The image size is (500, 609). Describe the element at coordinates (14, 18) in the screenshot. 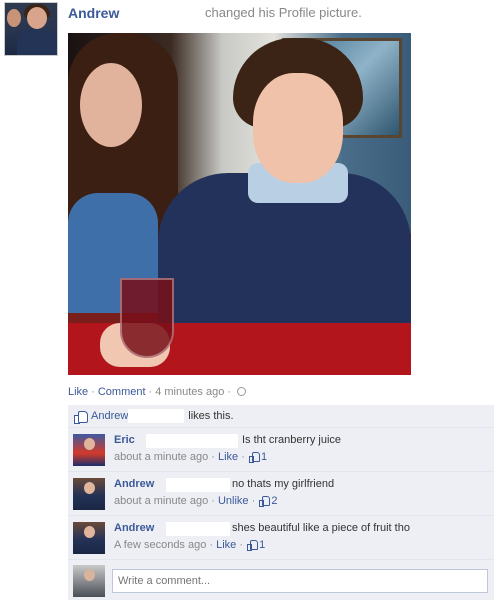

I see `avatar-figure-girl` at that location.